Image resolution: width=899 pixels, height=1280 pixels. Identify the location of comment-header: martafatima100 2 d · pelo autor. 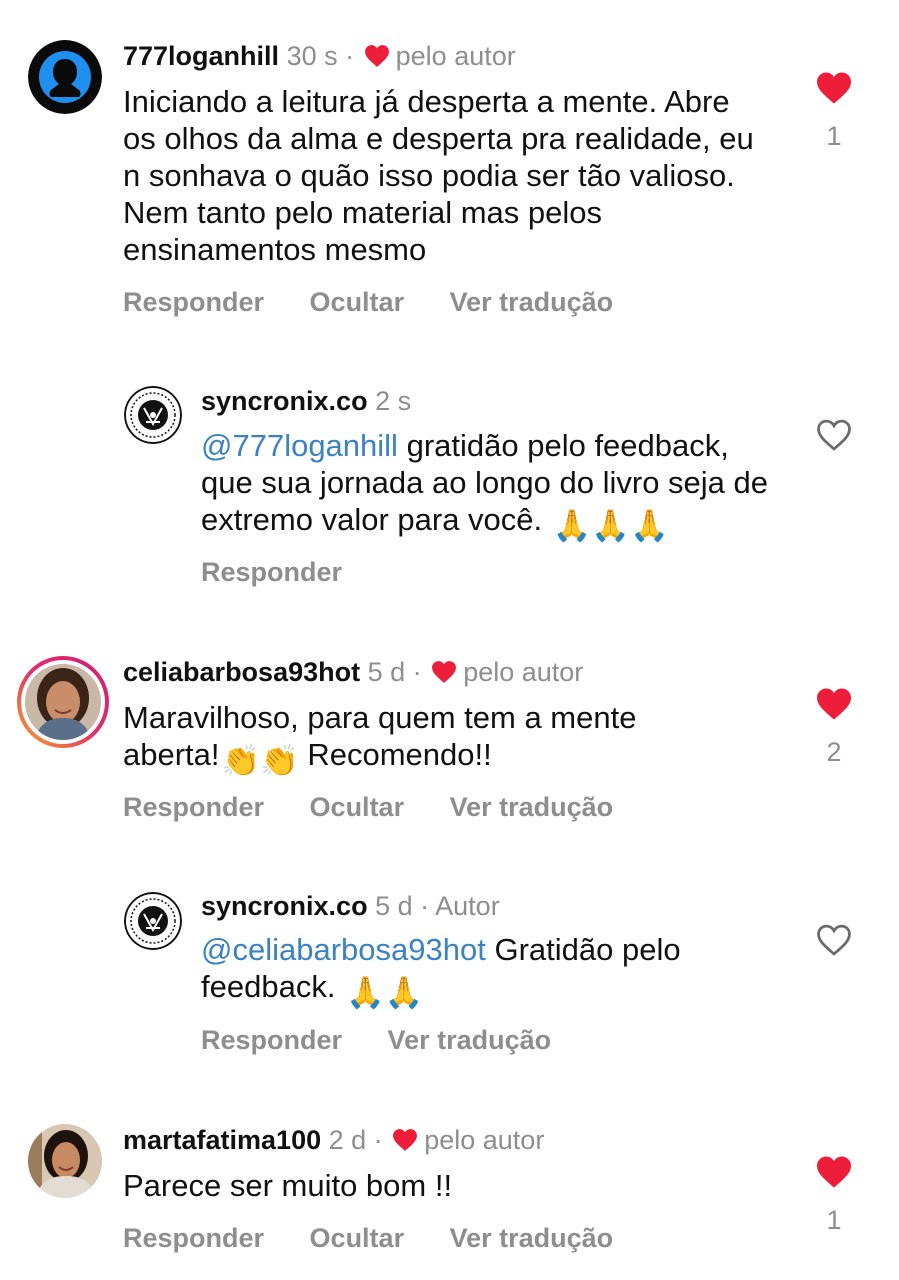
(333, 1140).